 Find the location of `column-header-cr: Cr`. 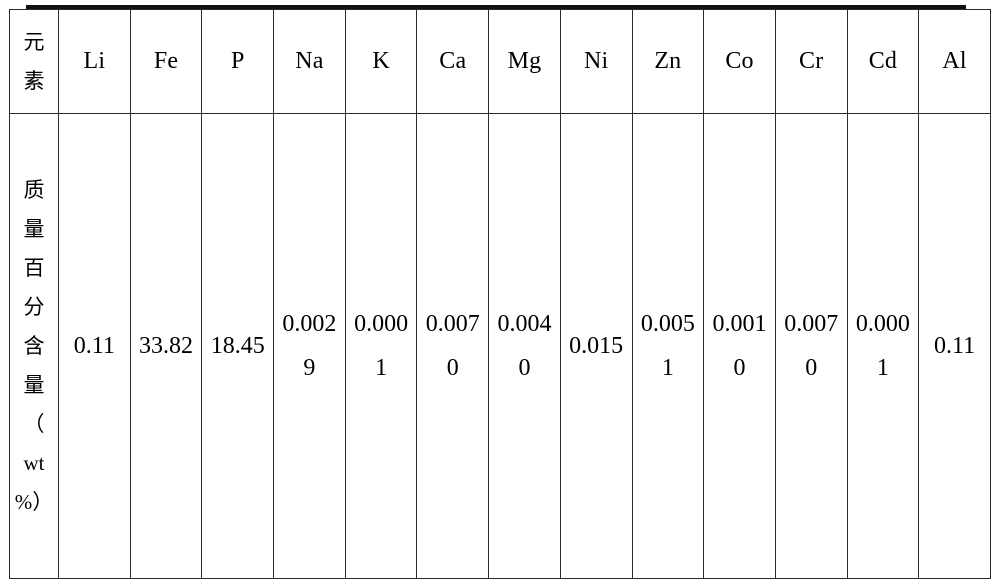

column-header-cr: Cr is located at coordinates (811, 61).